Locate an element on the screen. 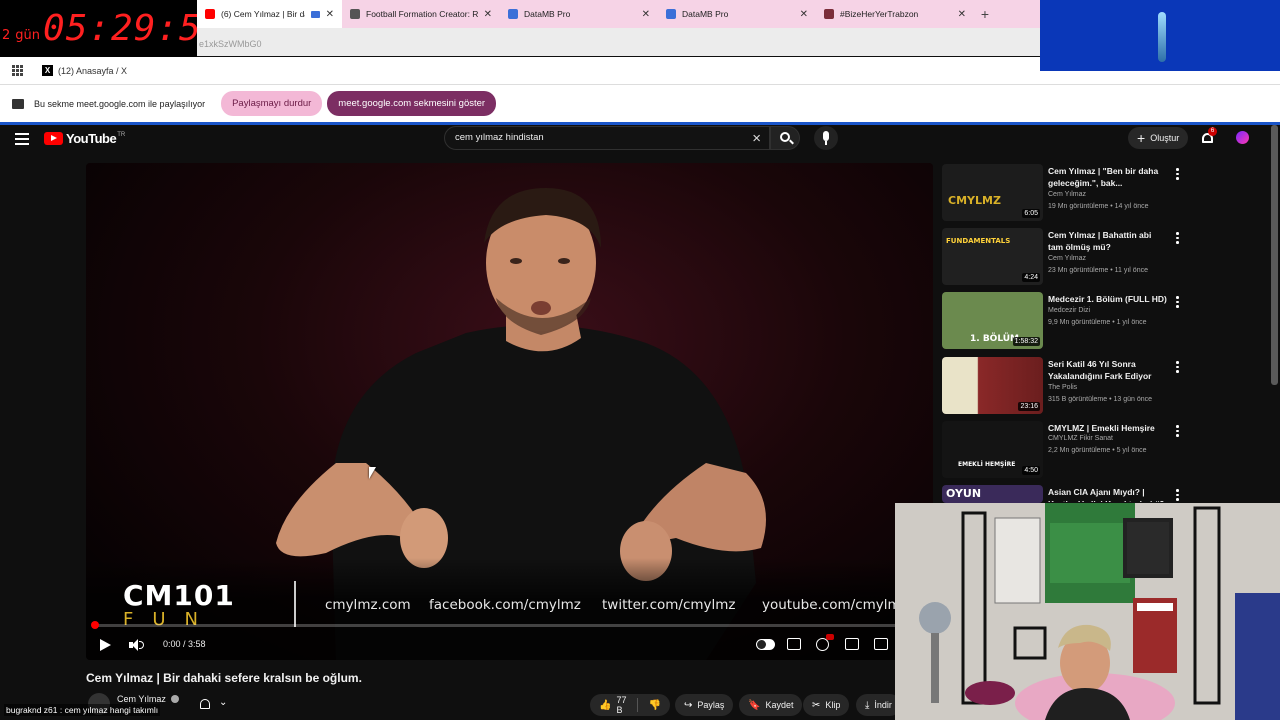  recommendation-title: Medcezir 1. Bölüm (FULL HD) is located at coordinates (1108, 299).